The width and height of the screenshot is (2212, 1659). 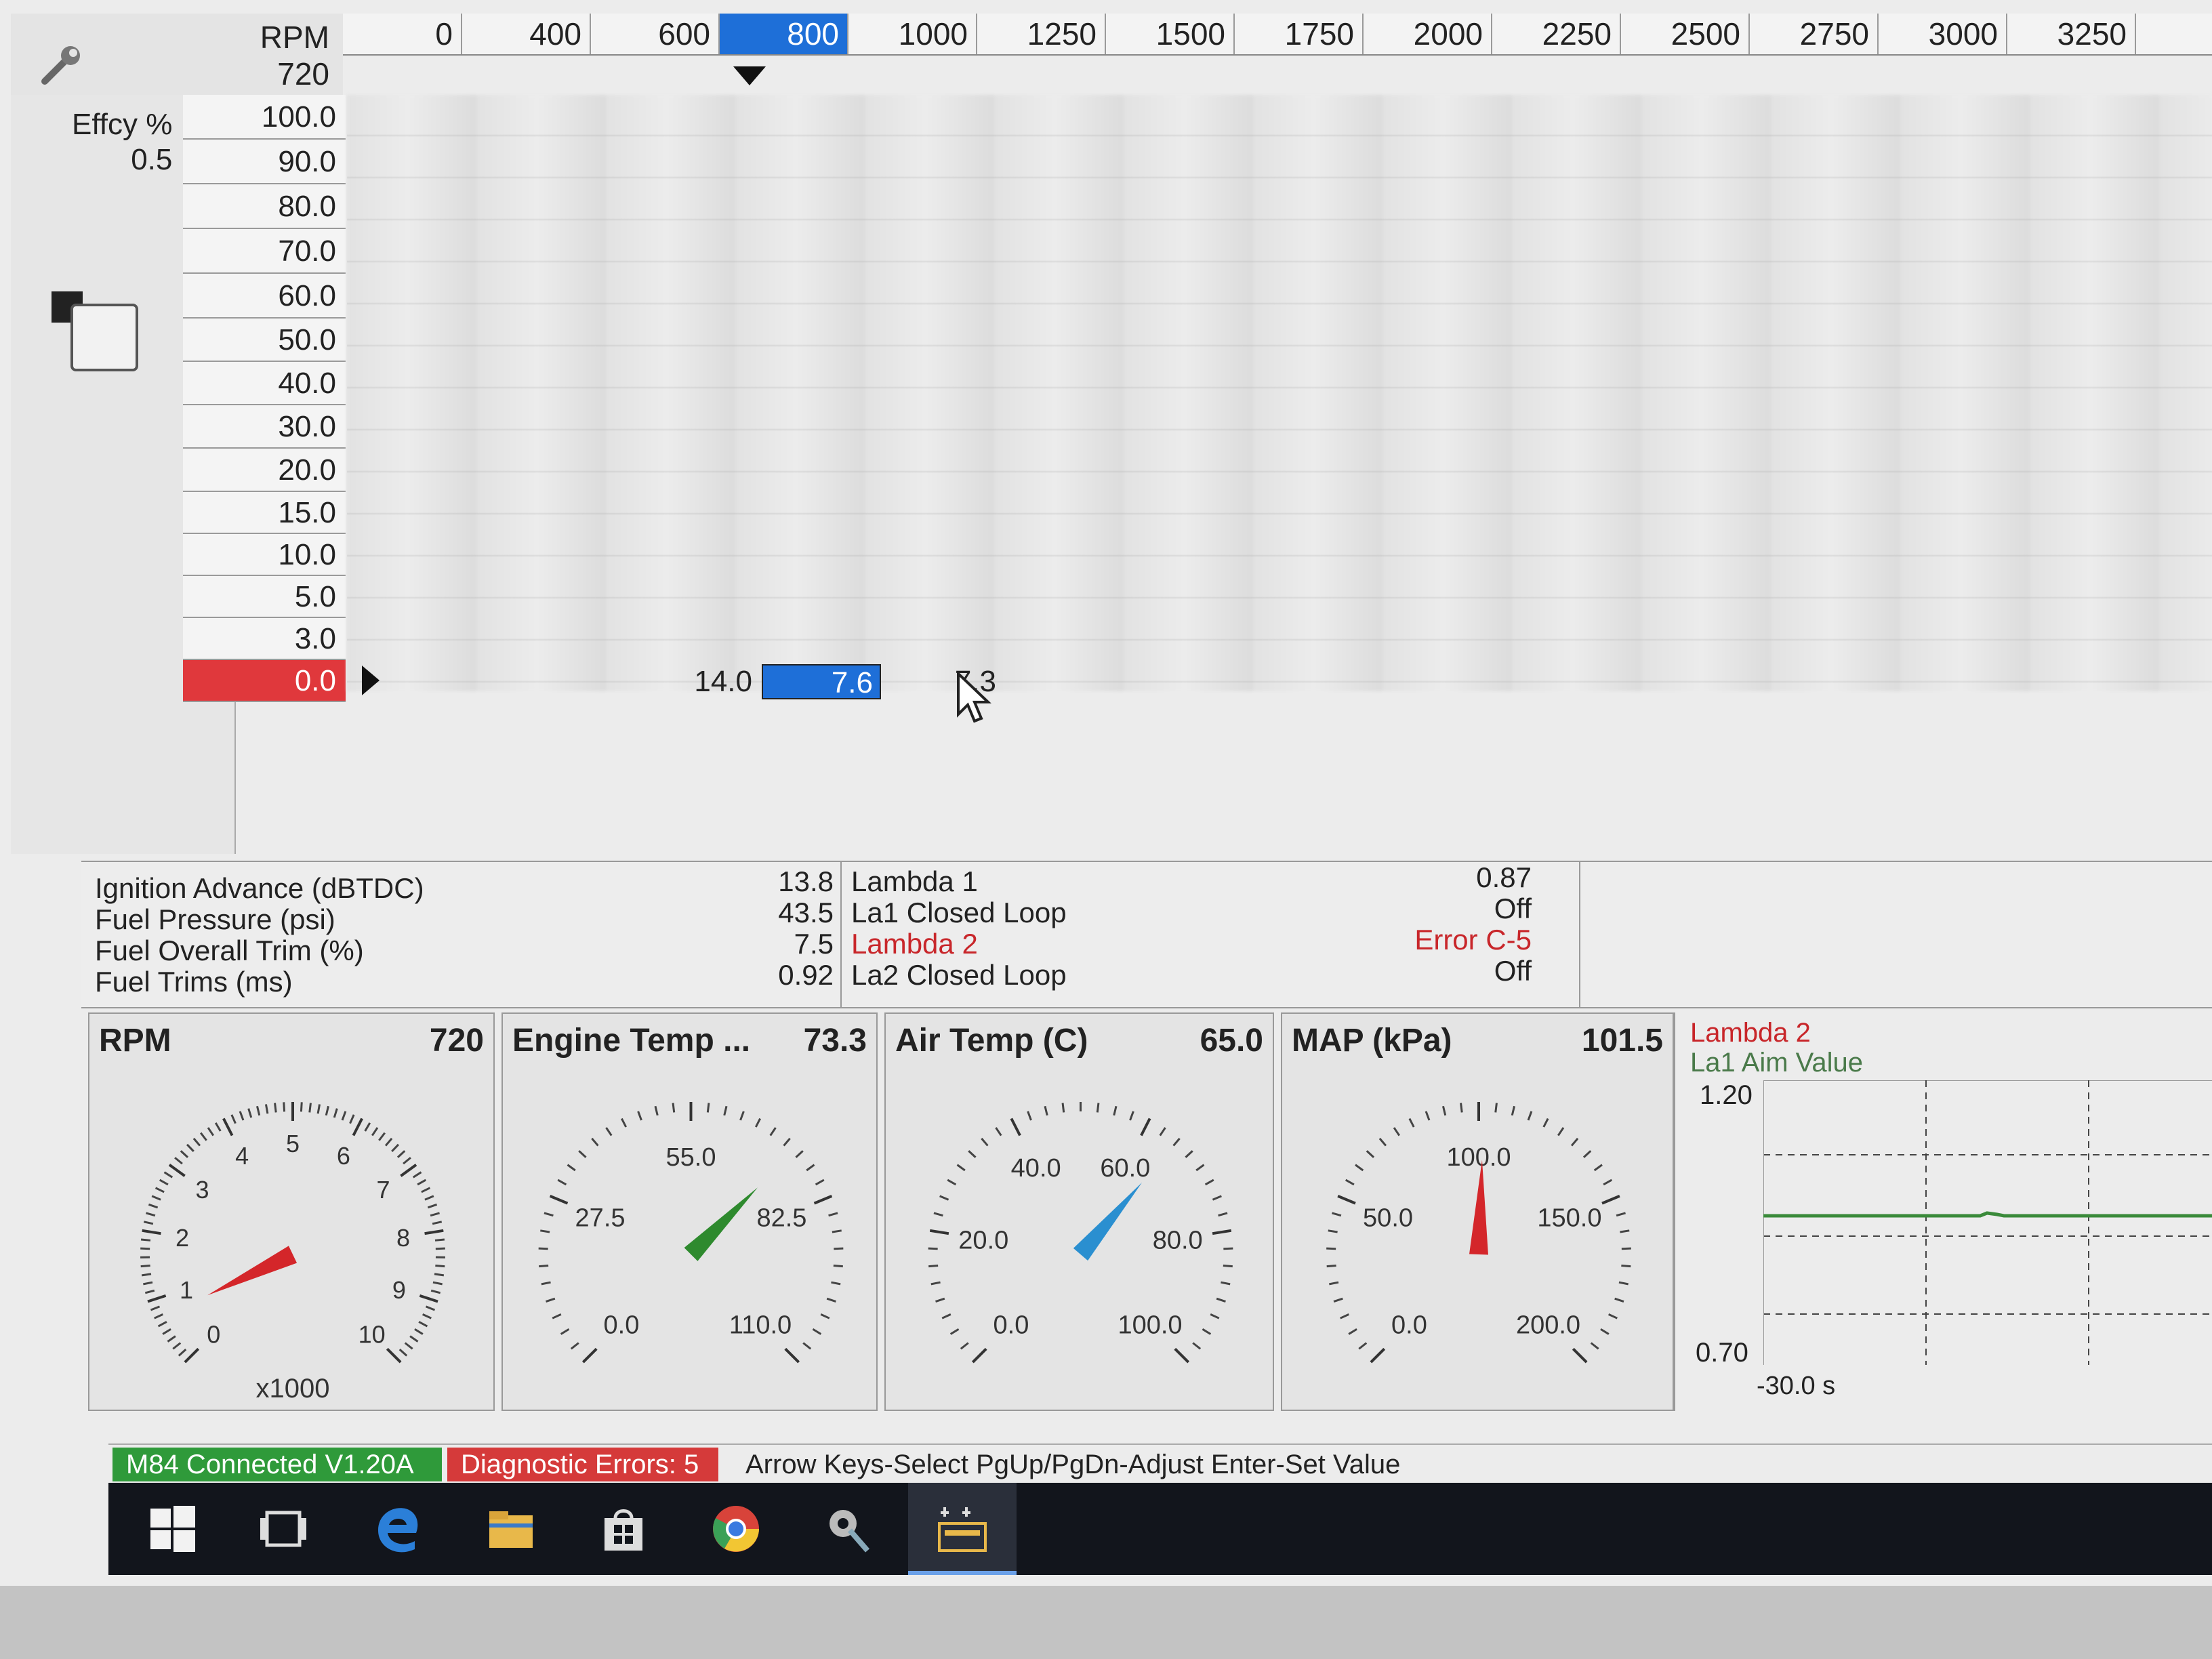 What do you see at coordinates (264, 597) in the screenshot?
I see `load-row-header: 5.0` at bounding box center [264, 597].